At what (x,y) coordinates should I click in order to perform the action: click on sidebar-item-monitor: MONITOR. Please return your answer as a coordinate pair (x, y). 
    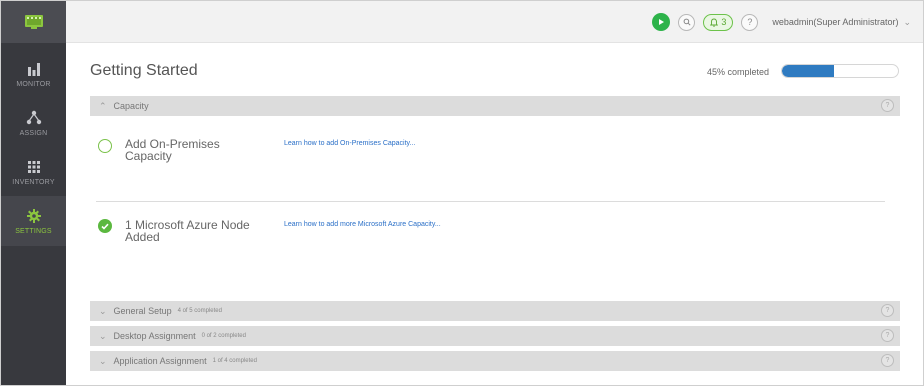
    Looking at the image, I should click on (33, 74).